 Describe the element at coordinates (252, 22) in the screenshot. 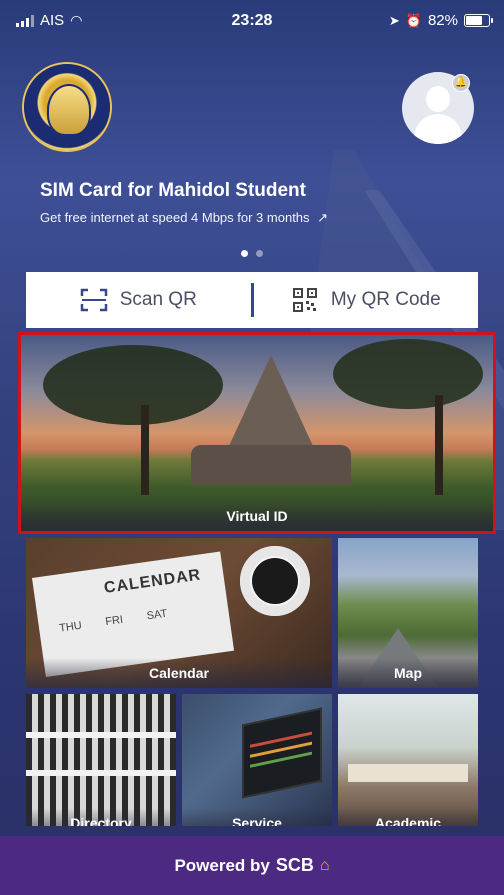

I see `status-bar: AIS ◠ 23:28 ➤ ⏰ 82%` at that location.